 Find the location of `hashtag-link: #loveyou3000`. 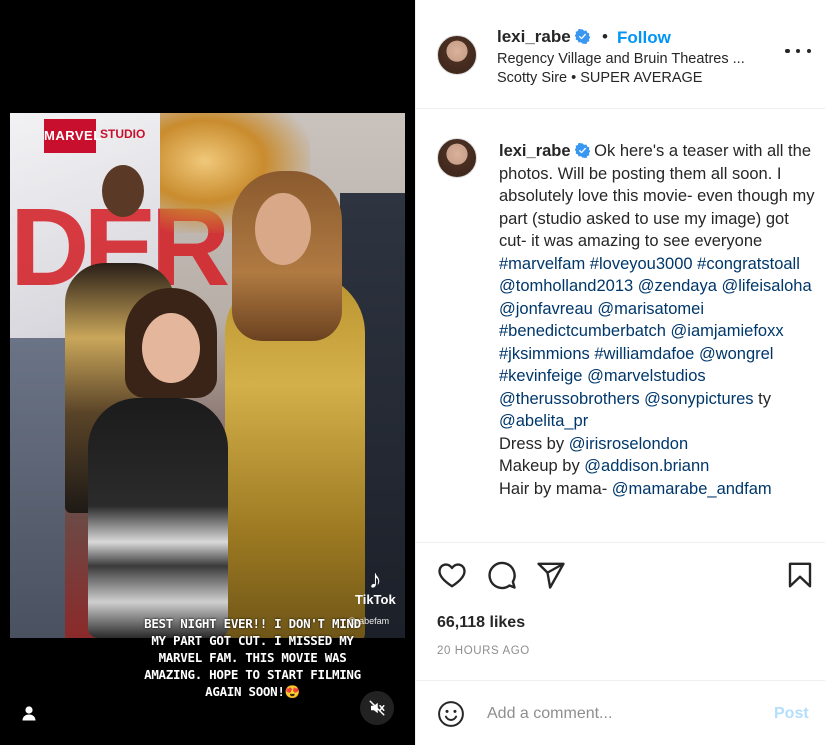

hashtag-link: #loveyou3000 is located at coordinates (641, 264).